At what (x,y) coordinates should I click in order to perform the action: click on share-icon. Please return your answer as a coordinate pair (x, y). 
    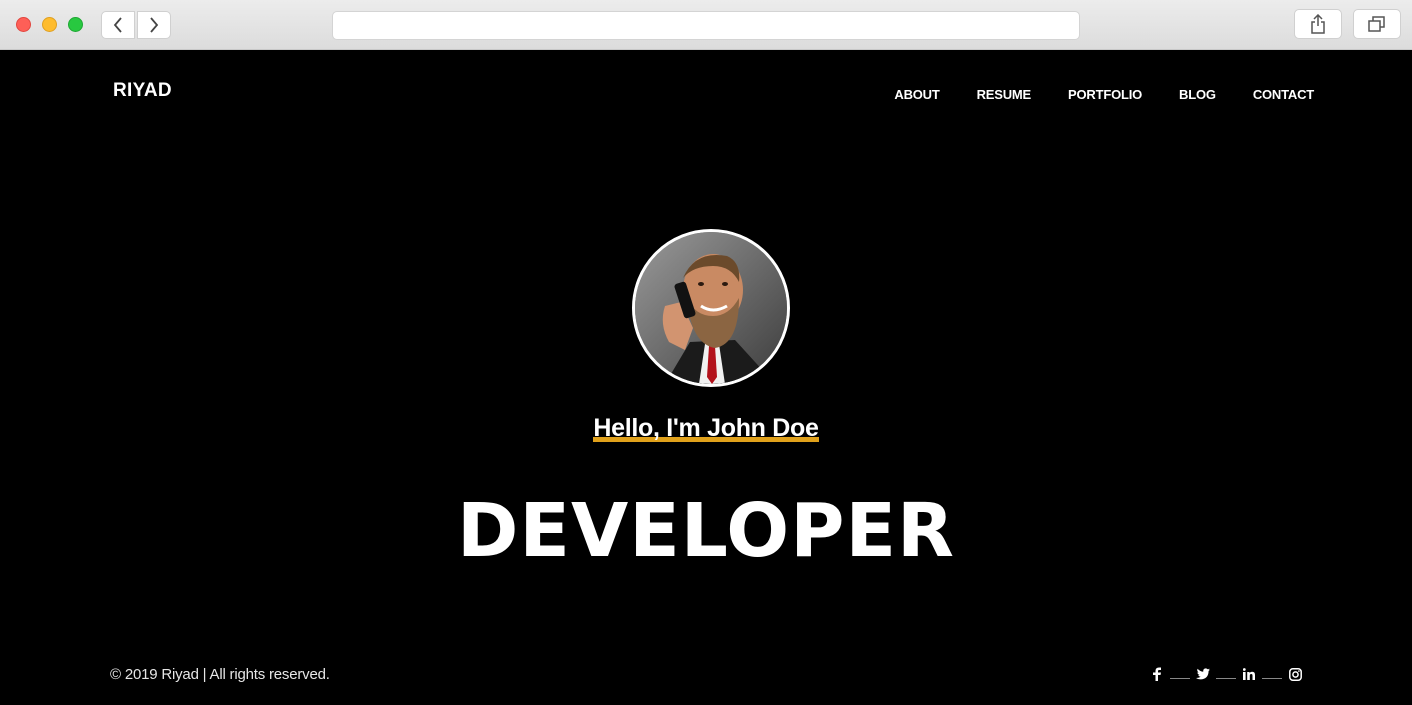
    Looking at the image, I should click on (1318, 24).